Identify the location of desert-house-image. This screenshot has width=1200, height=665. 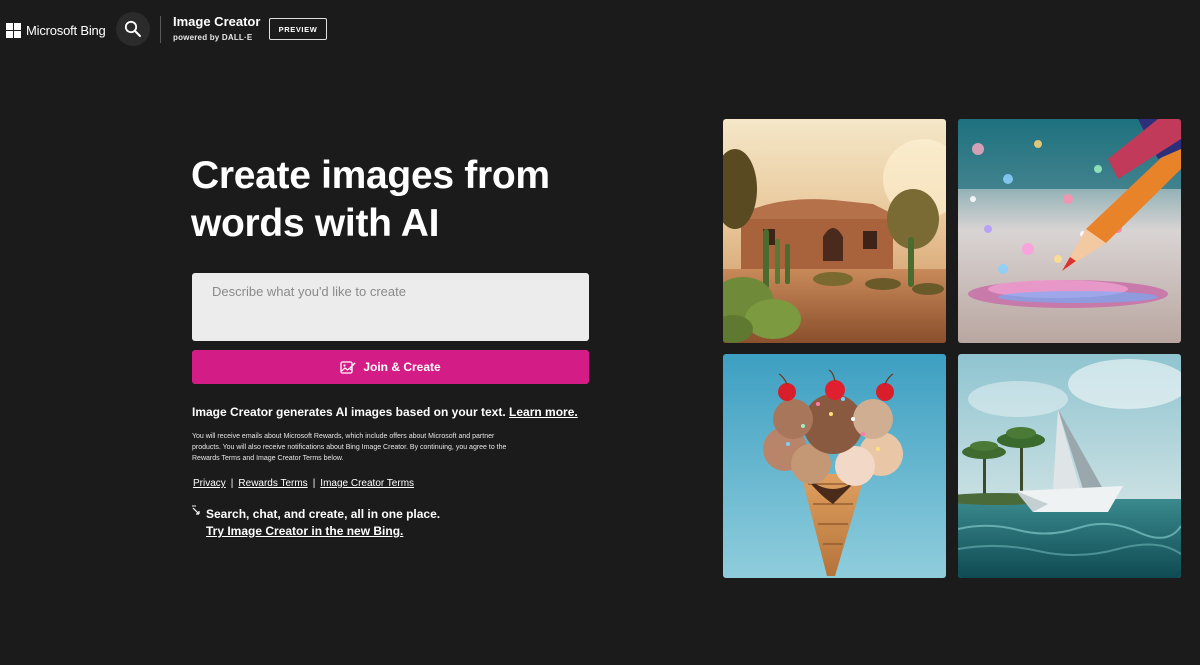
(834, 231).